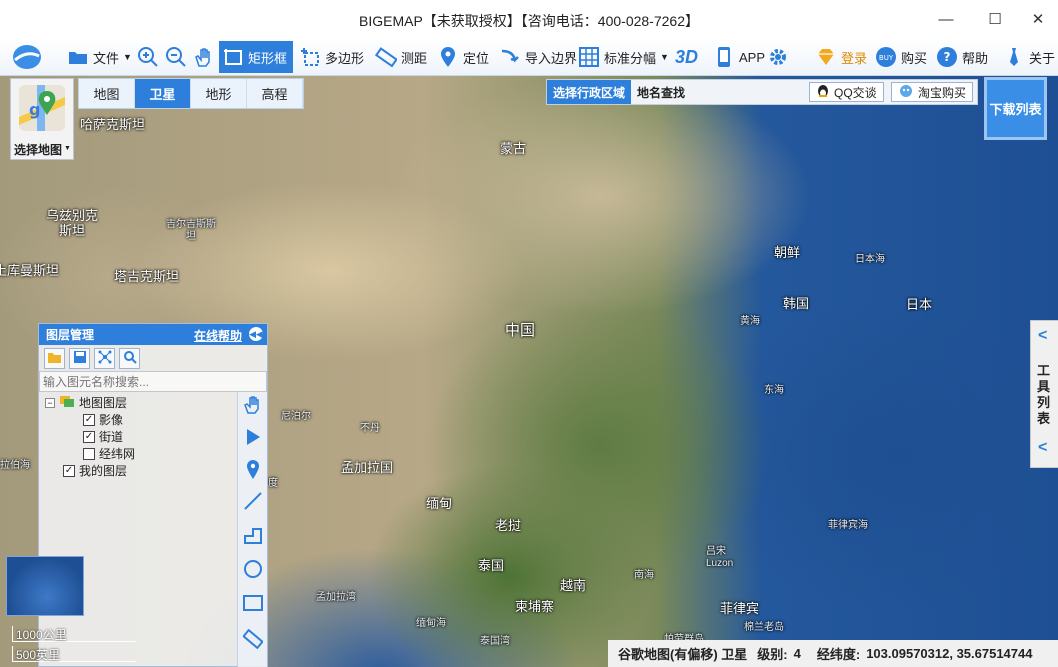 This screenshot has height=667, width=1058. What do you see at coordinates (589, 92) in the screenshot?
I see `select-region-button: 选择行政区域` at bounding box center [589, 92].